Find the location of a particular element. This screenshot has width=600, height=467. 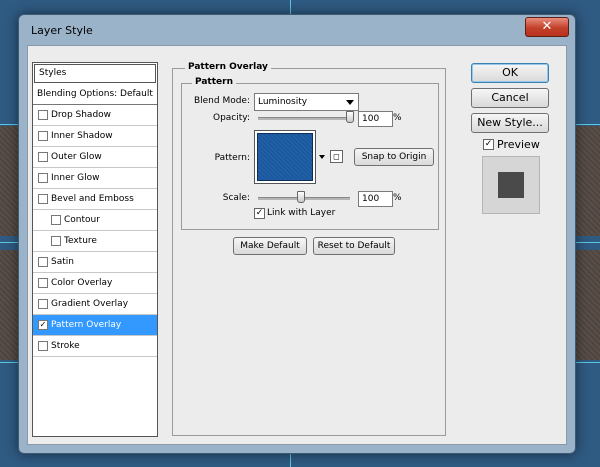

style-item-checkbox: ✓ is located at coordinates (43, 325).